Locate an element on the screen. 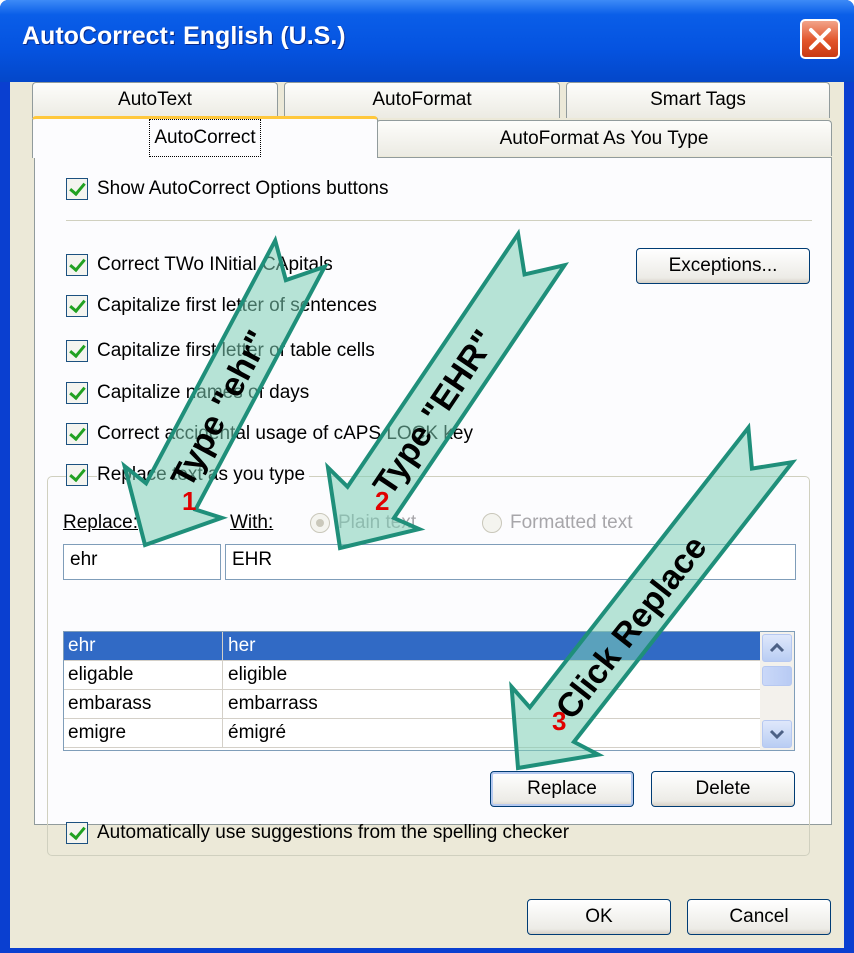 This screenshot has width=854, height=953. two-initial-caps-label: Correct TWo INitial CApitals is located at coordinates (215, 264).